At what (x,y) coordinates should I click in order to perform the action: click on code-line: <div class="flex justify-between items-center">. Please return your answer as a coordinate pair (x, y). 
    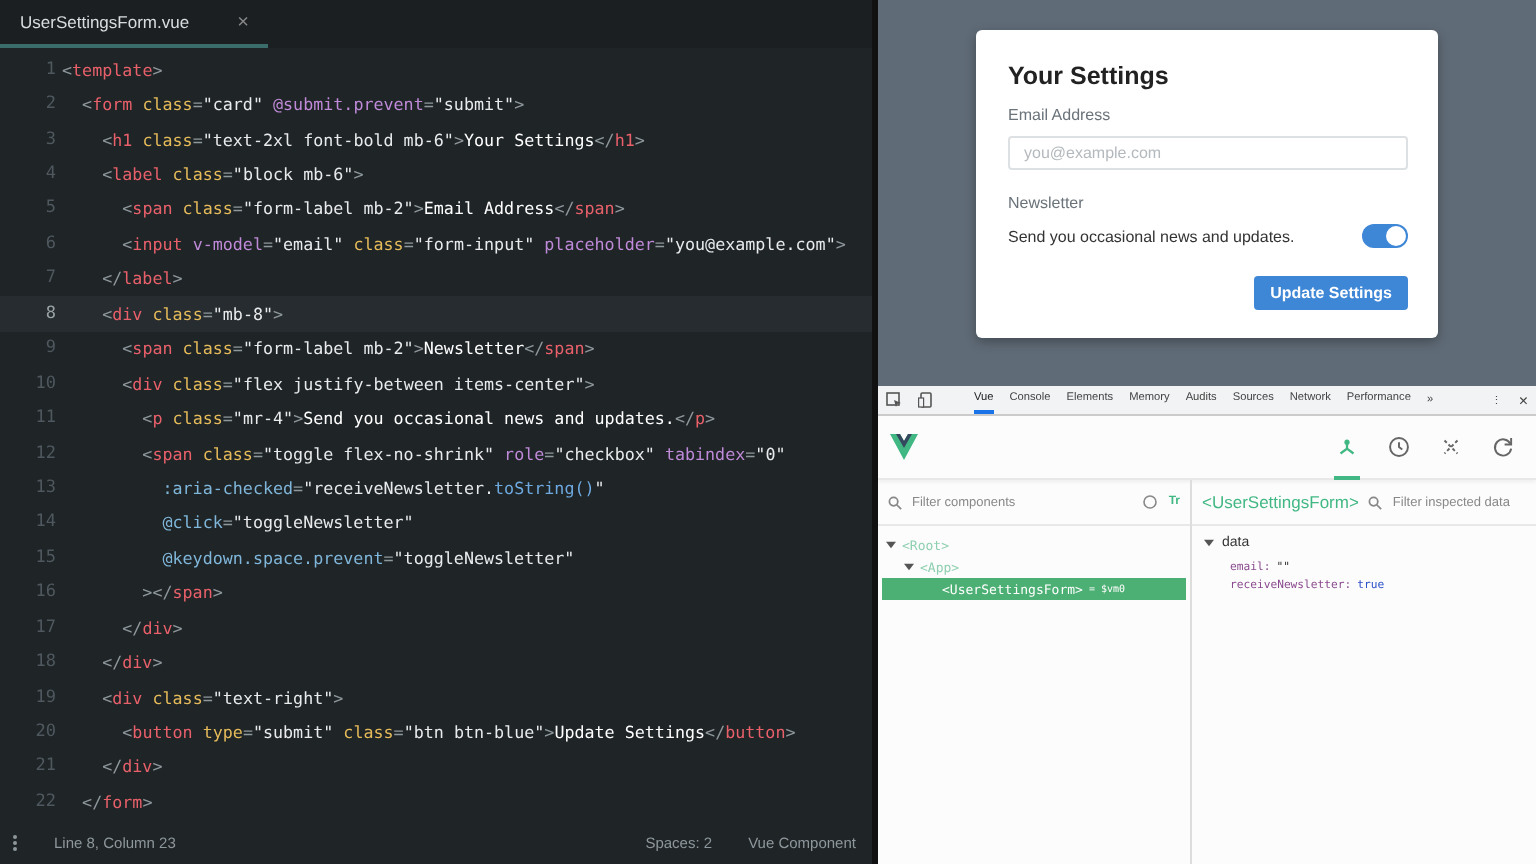
    Looking at the image, I should click on (357, 383).